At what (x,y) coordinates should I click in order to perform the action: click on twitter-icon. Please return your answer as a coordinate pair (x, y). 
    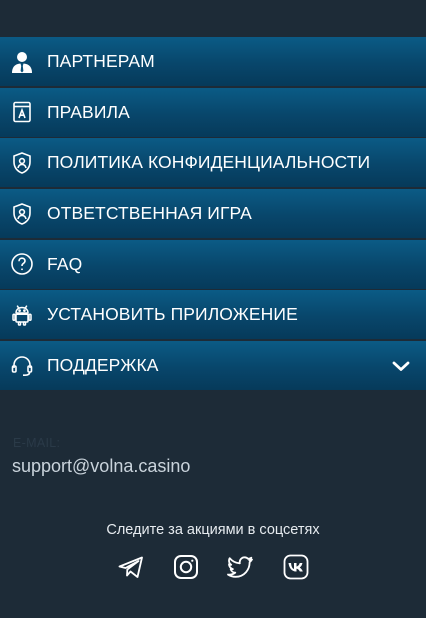
    Looking at the image, I should click on (240, 567).